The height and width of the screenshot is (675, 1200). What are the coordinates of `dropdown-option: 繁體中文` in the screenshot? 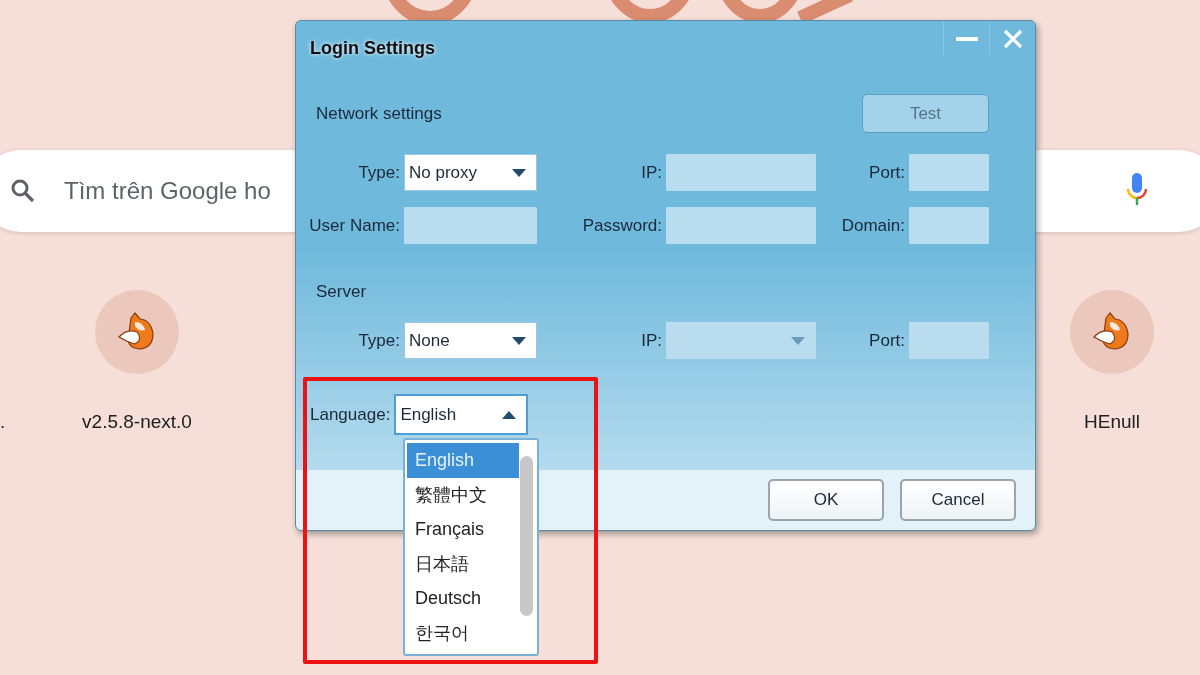 It's located at (463, 495).